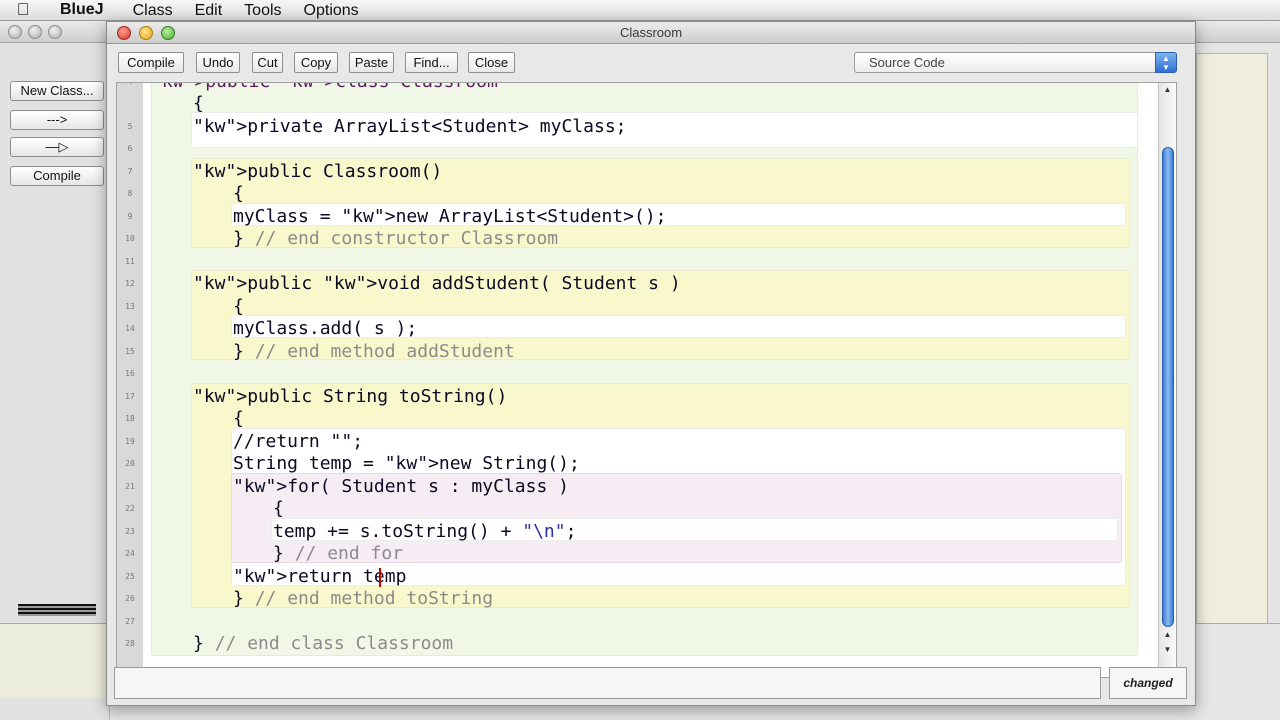 The width and height of the screenshot is (1280, 720). What do you see at coordinates (130, 621) in the screenshot?
I see `code-line: 27` at bounding box center [130, 621].